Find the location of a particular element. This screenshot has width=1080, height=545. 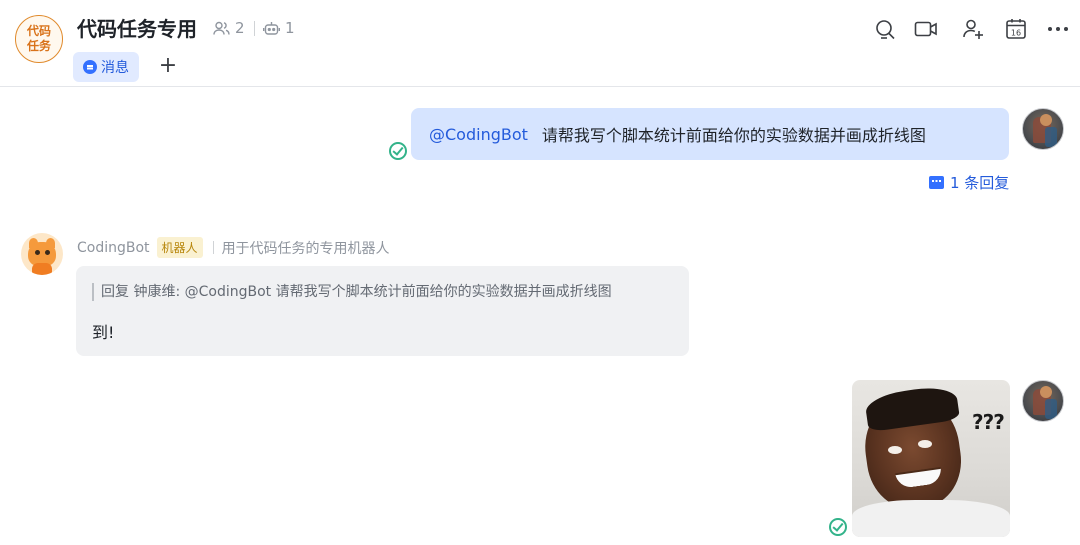

message-tab-icon is located at coordinates (90, 67).